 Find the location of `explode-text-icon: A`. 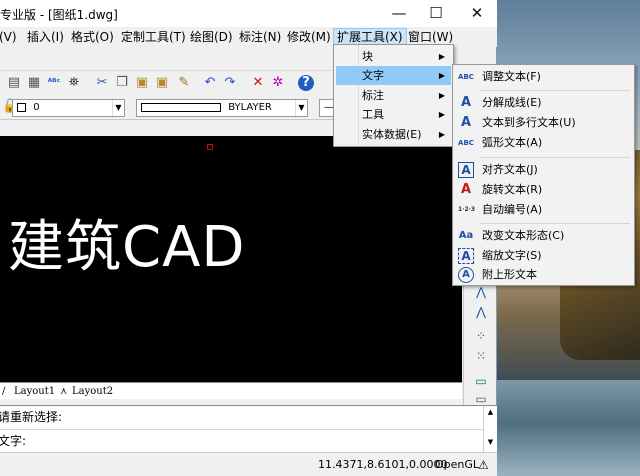

explode-text-icon: A is located at coordinates (466, 102).